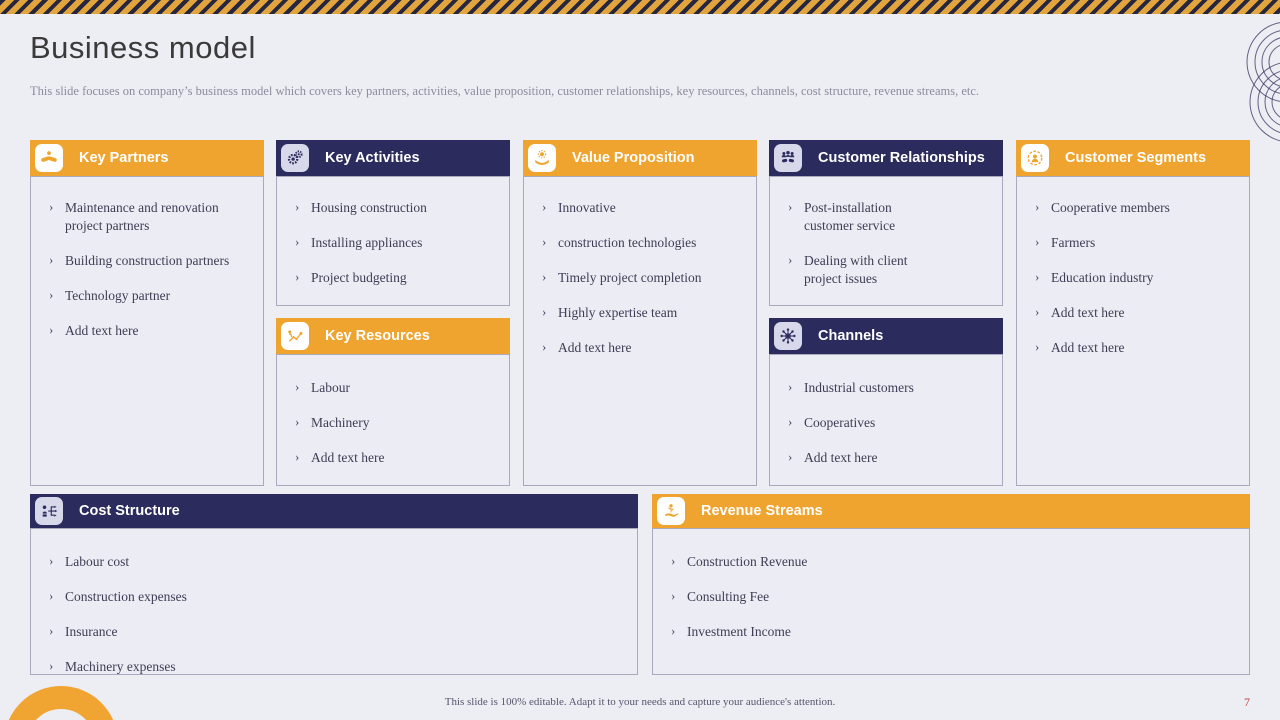 Image resolution: width=1280 pixels, height=720 pixels. What do you see at coordinates (861, 216) in the screenshot?
I see `list-item: Post-installation customer service` at bounding box center [861, 216].